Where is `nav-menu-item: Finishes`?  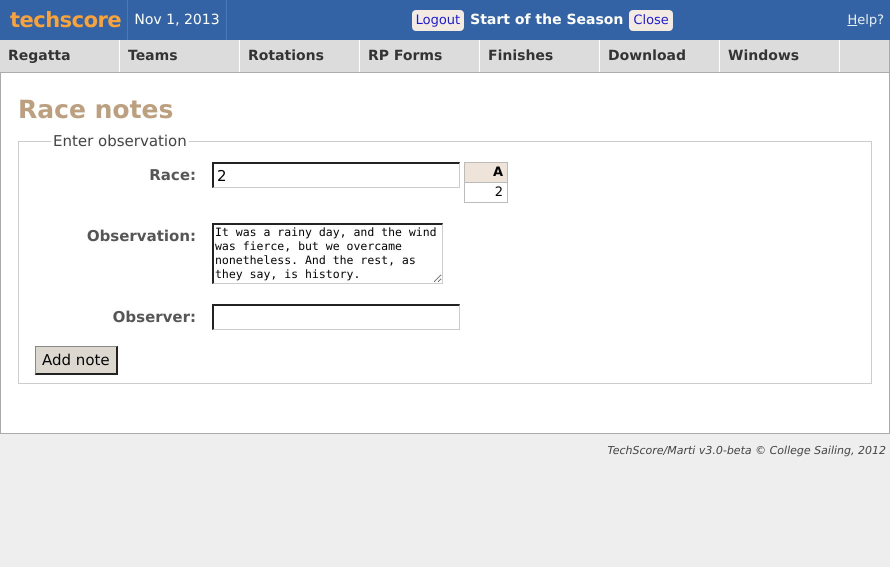
nav-menu-item: Finishes is located at coordinates (540, 56).